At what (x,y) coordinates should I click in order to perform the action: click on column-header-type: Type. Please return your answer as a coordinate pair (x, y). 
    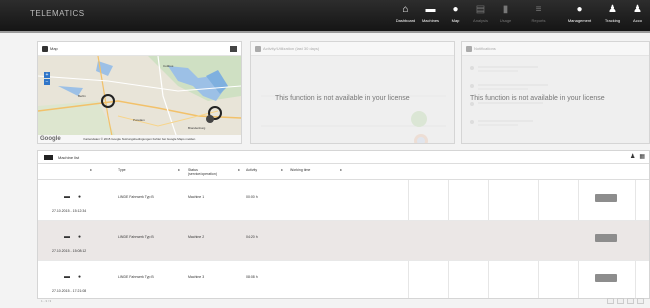
    Looking at the image, I should click on (122, 170).